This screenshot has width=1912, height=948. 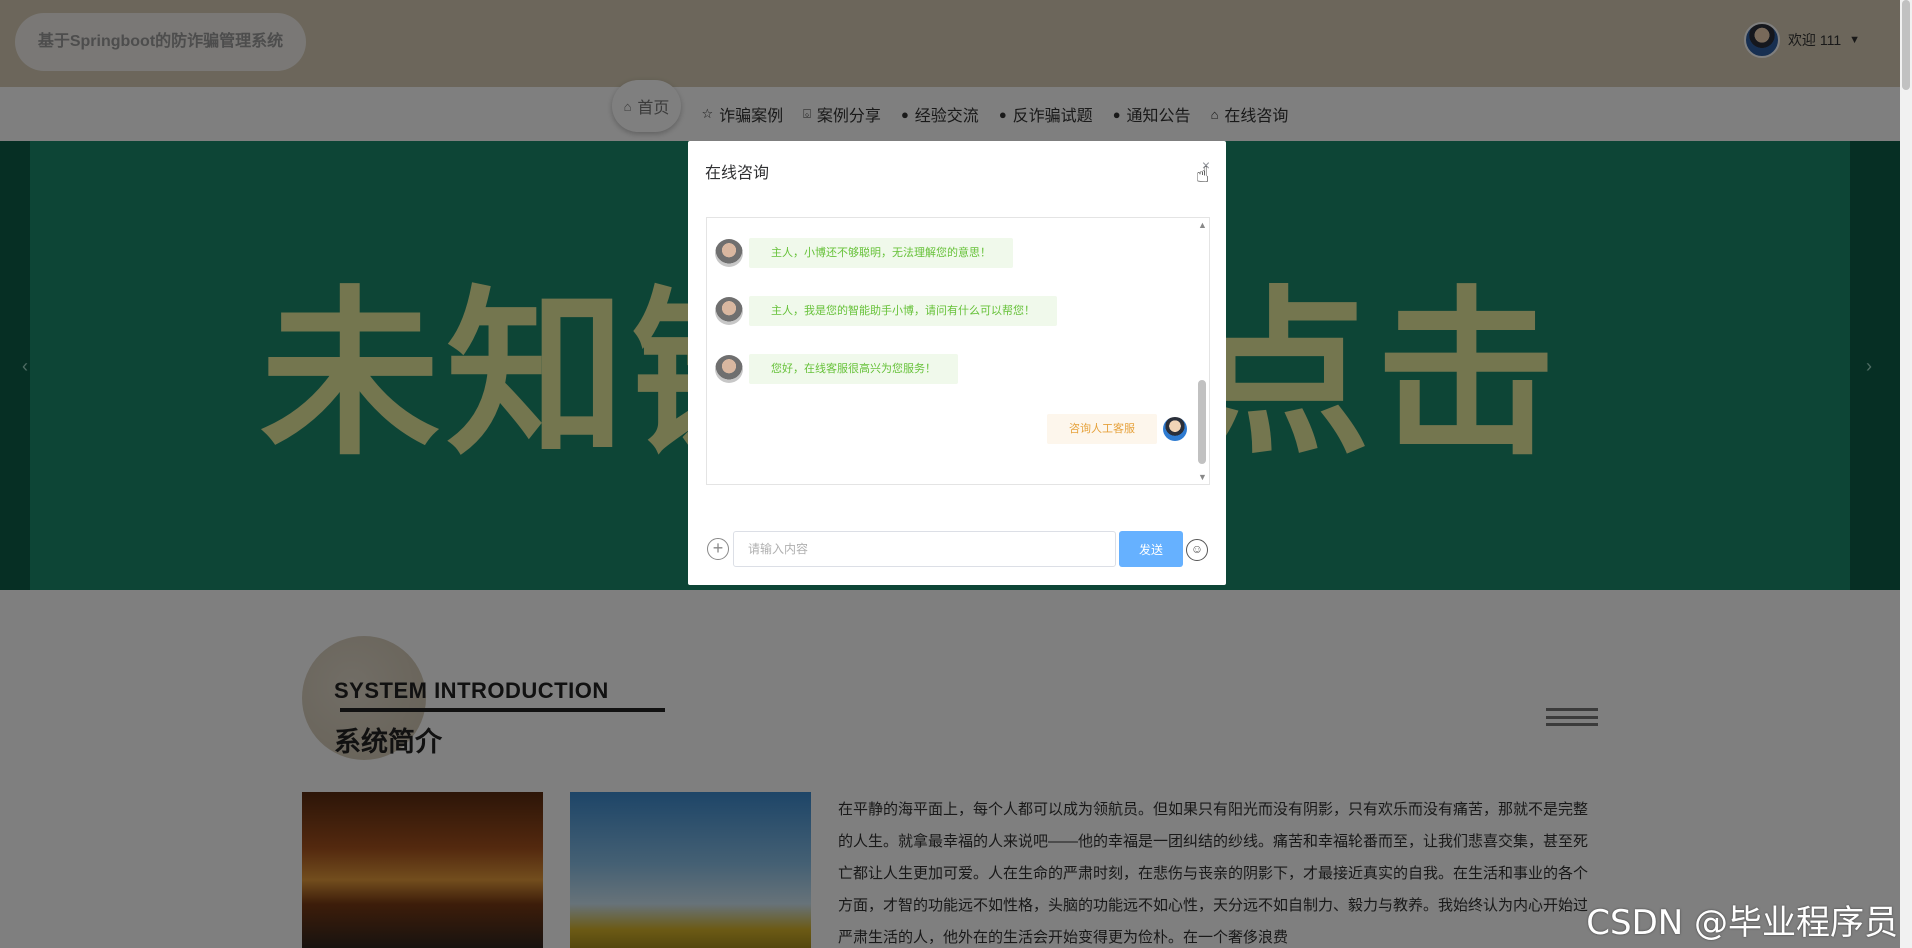 I want to click on chat-bubble: 主人，小博还不够聪明，无法理解您的意思！, so click(x=881, y=253).